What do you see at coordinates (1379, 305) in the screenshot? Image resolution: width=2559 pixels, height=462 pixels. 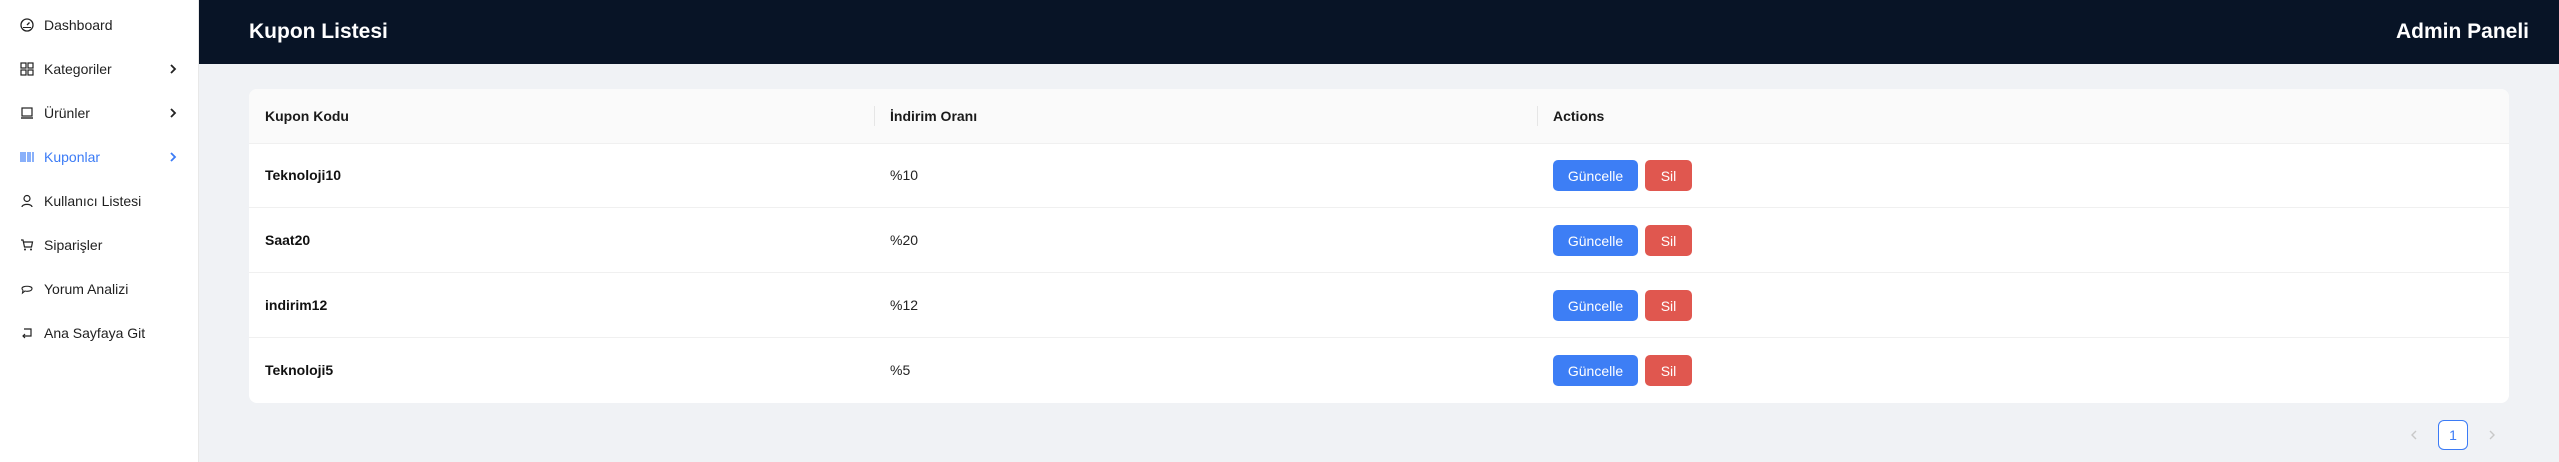 I see `table-row: indirim12 %12 Güncelle Sil` at bounding box center [1379, 305].